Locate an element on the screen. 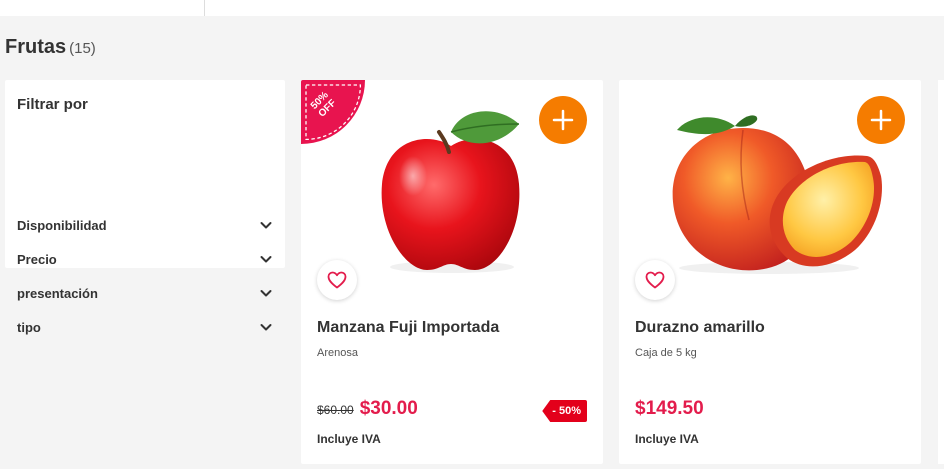 This screenshot has width=944, height=469. current-price: $30.00 is located at coordinates (388, 408).